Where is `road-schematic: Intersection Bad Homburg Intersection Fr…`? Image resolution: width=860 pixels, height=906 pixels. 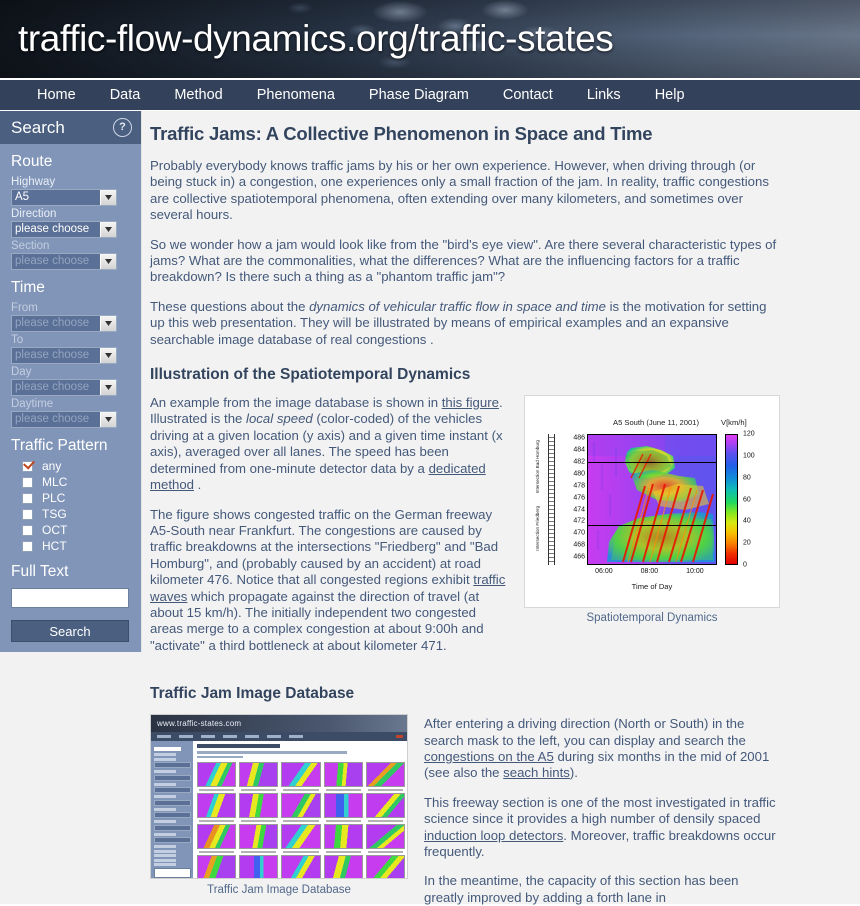 road-schematic: Intersection Bad Homburg Intersection Fr… is located at coordinates (547, 500).